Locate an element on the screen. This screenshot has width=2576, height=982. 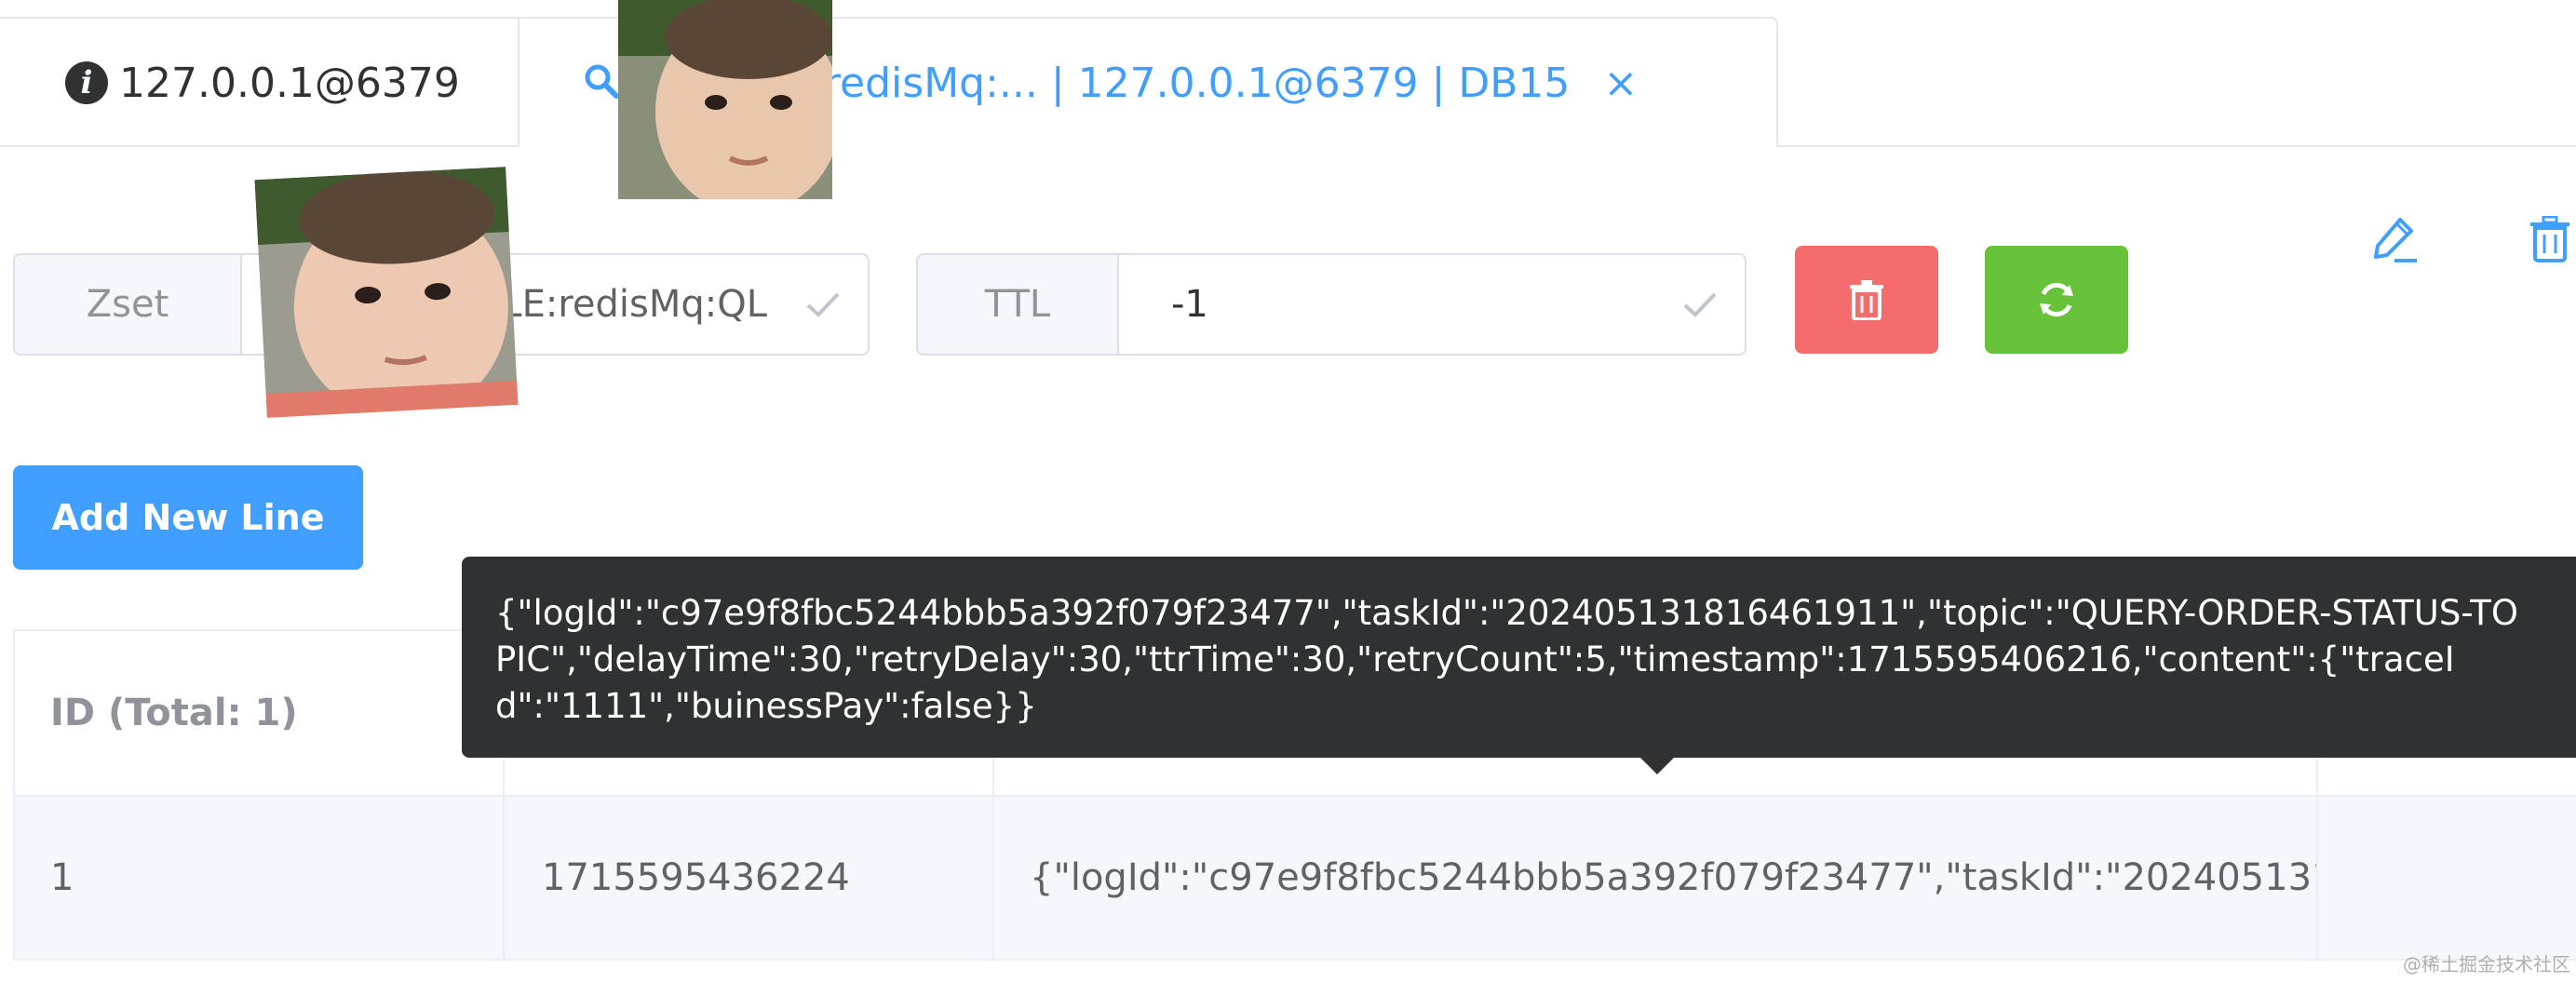
info-icon: i is located at coordinates (86, 82).